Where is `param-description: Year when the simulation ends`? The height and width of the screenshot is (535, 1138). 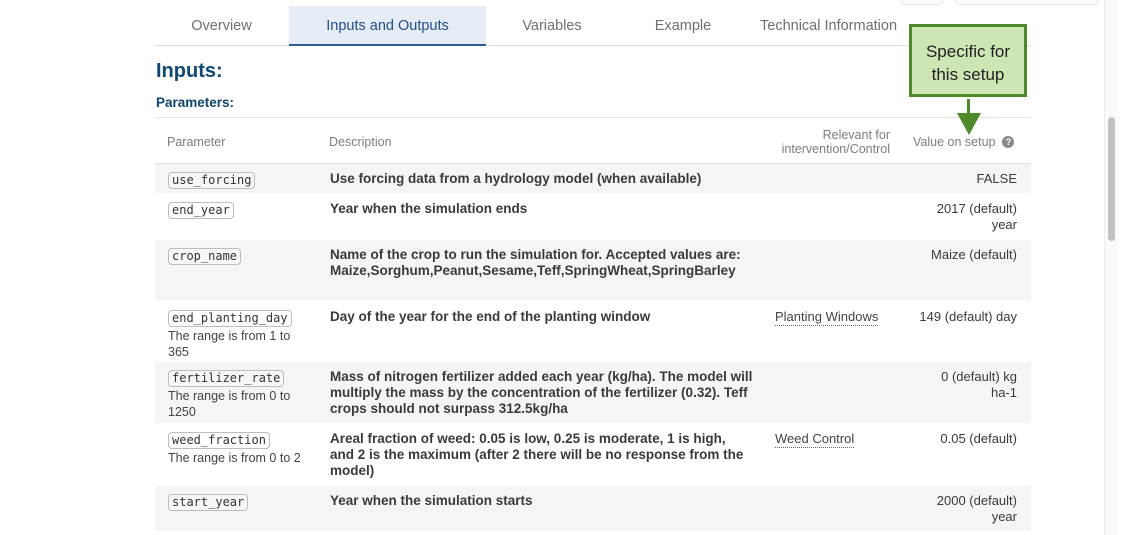
param-description: Year when the simulation ends is located at coordinates (429, 208).